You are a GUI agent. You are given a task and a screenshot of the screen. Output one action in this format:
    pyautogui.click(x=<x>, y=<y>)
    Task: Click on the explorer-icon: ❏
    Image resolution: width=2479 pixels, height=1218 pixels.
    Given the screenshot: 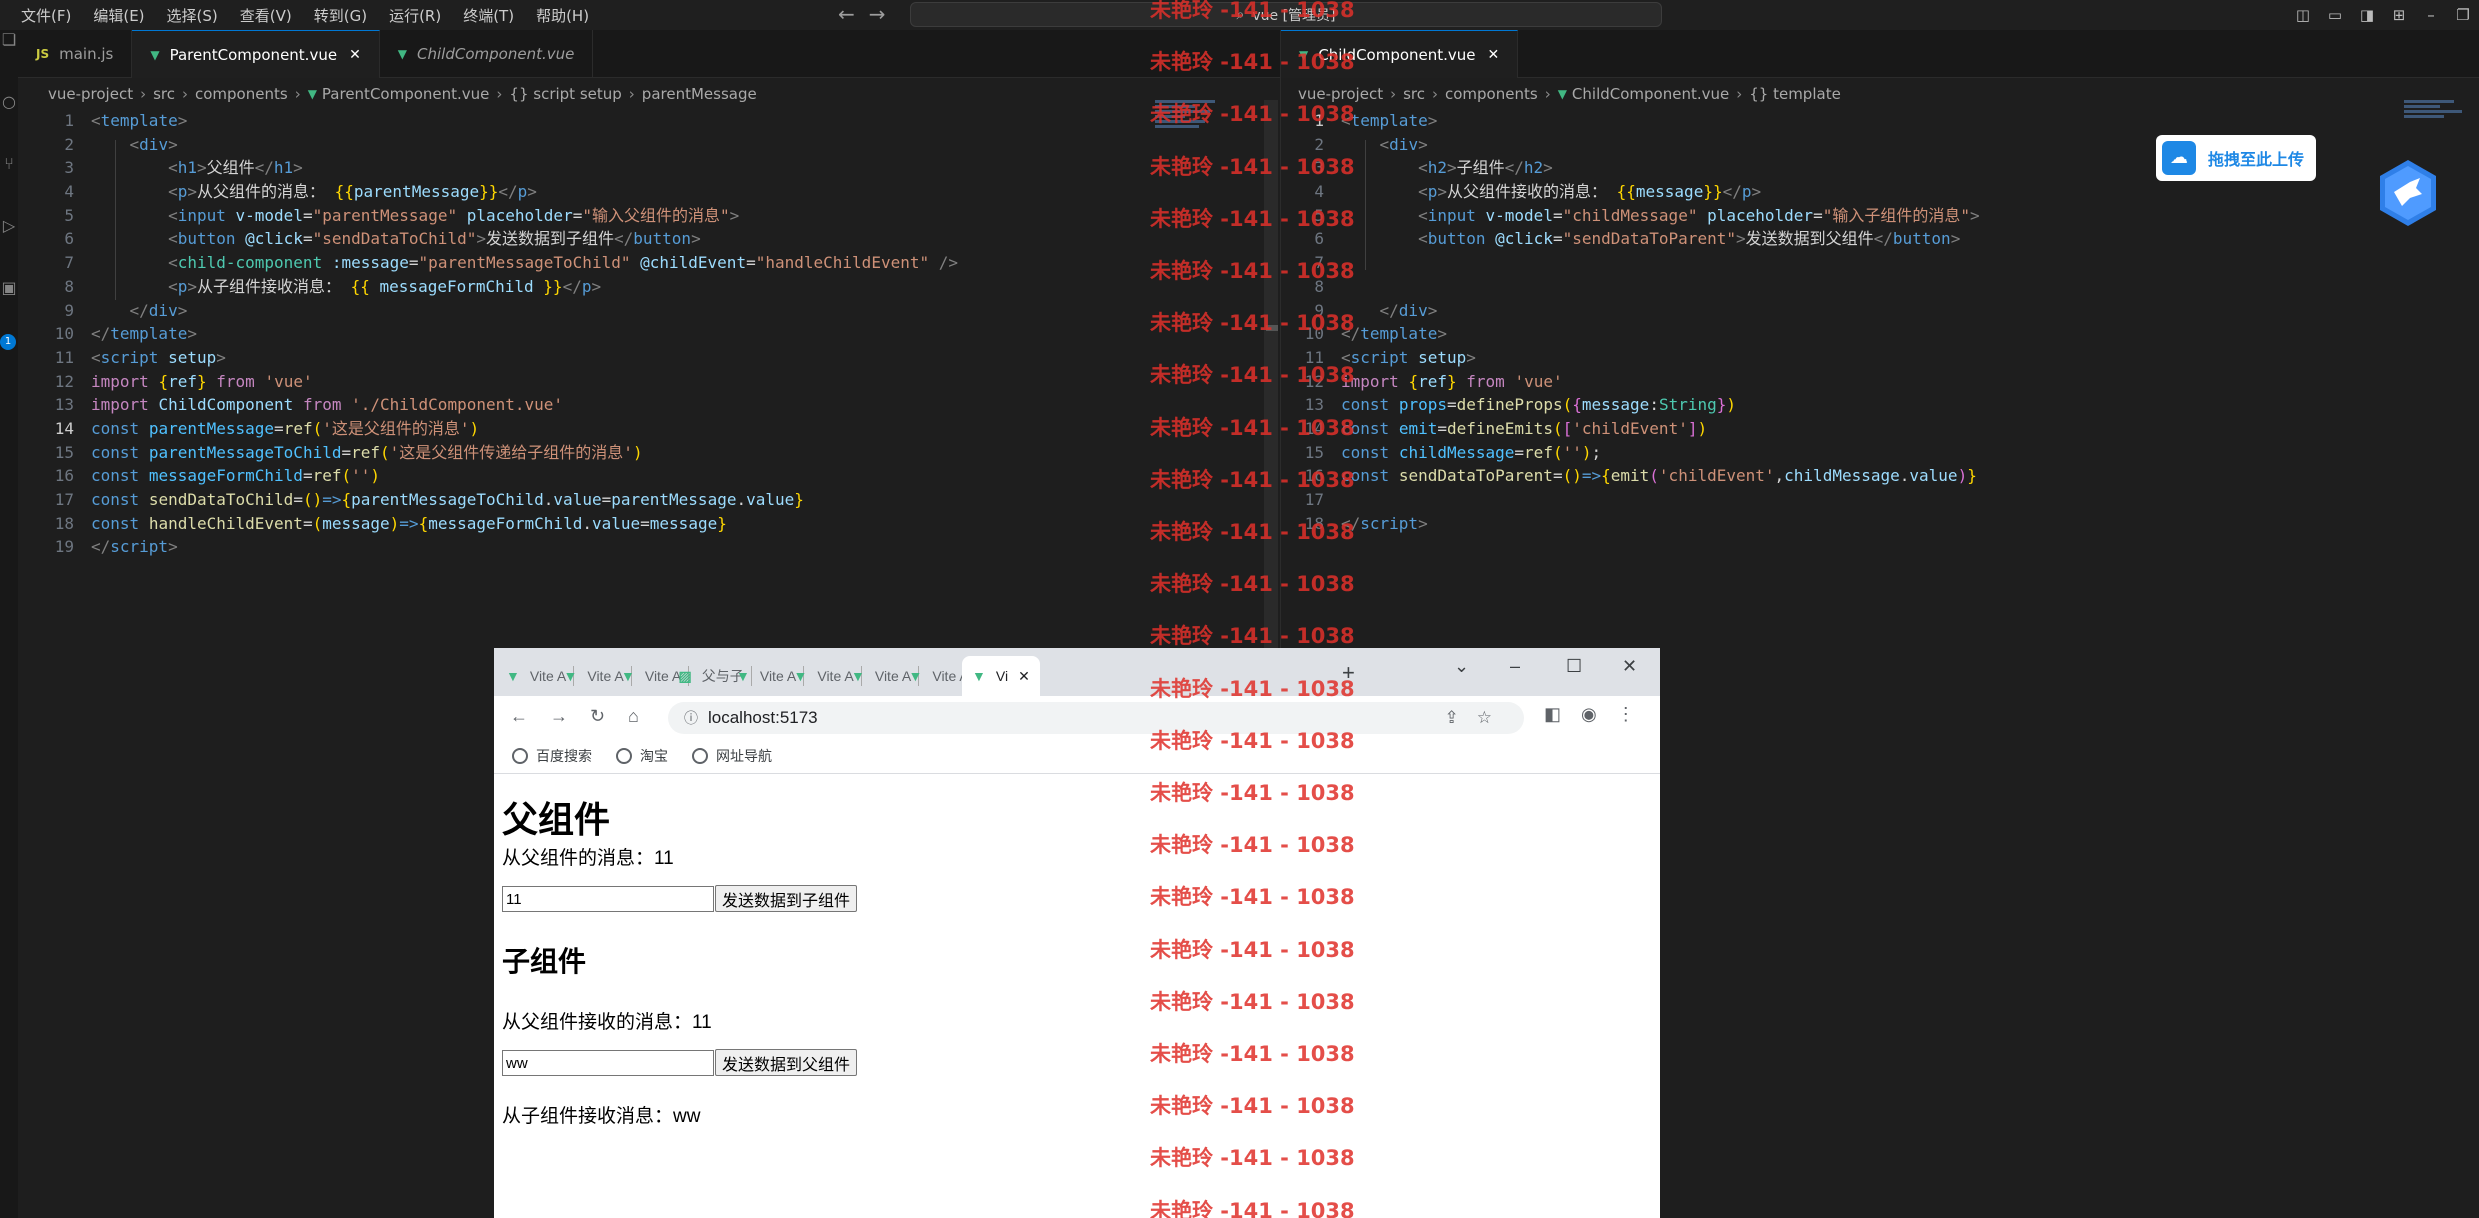 What is the action you would take?
    pyautogui.click(x=9, y=61)
    